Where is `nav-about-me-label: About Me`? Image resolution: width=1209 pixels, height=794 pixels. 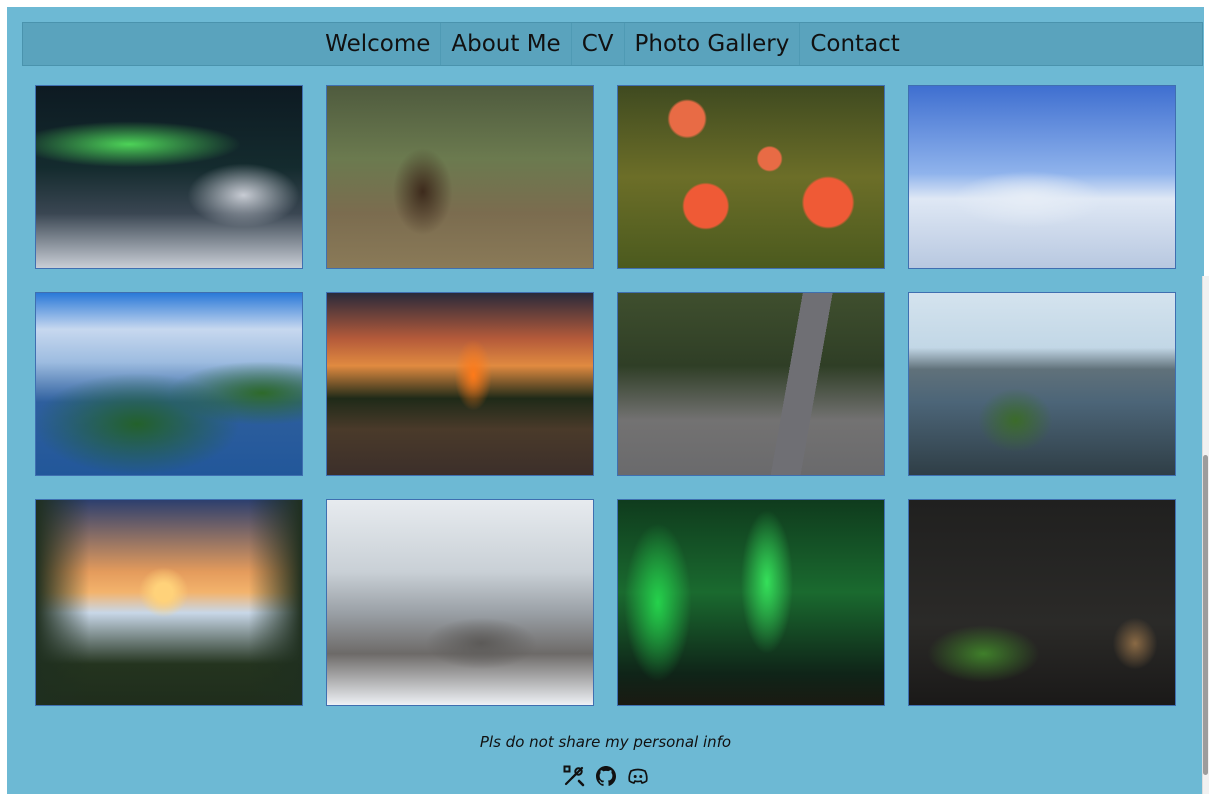
nav-about-me-label: About Me is located at coordinates (506, 44).